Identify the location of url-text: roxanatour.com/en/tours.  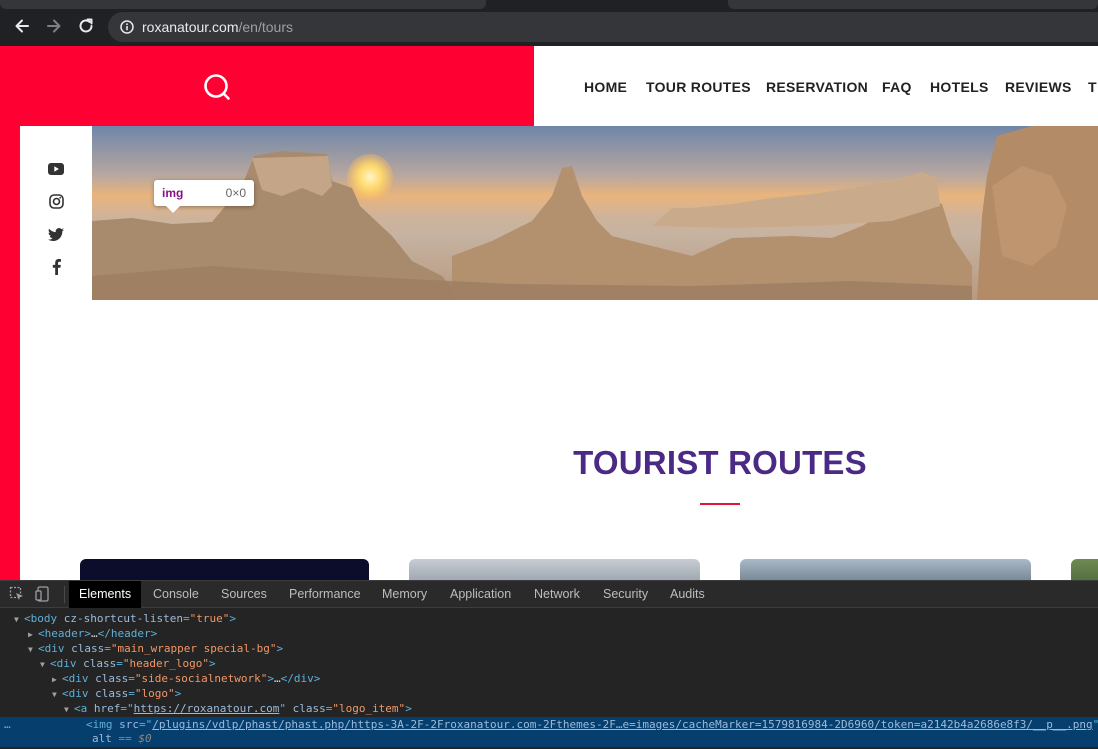
(217, 27).